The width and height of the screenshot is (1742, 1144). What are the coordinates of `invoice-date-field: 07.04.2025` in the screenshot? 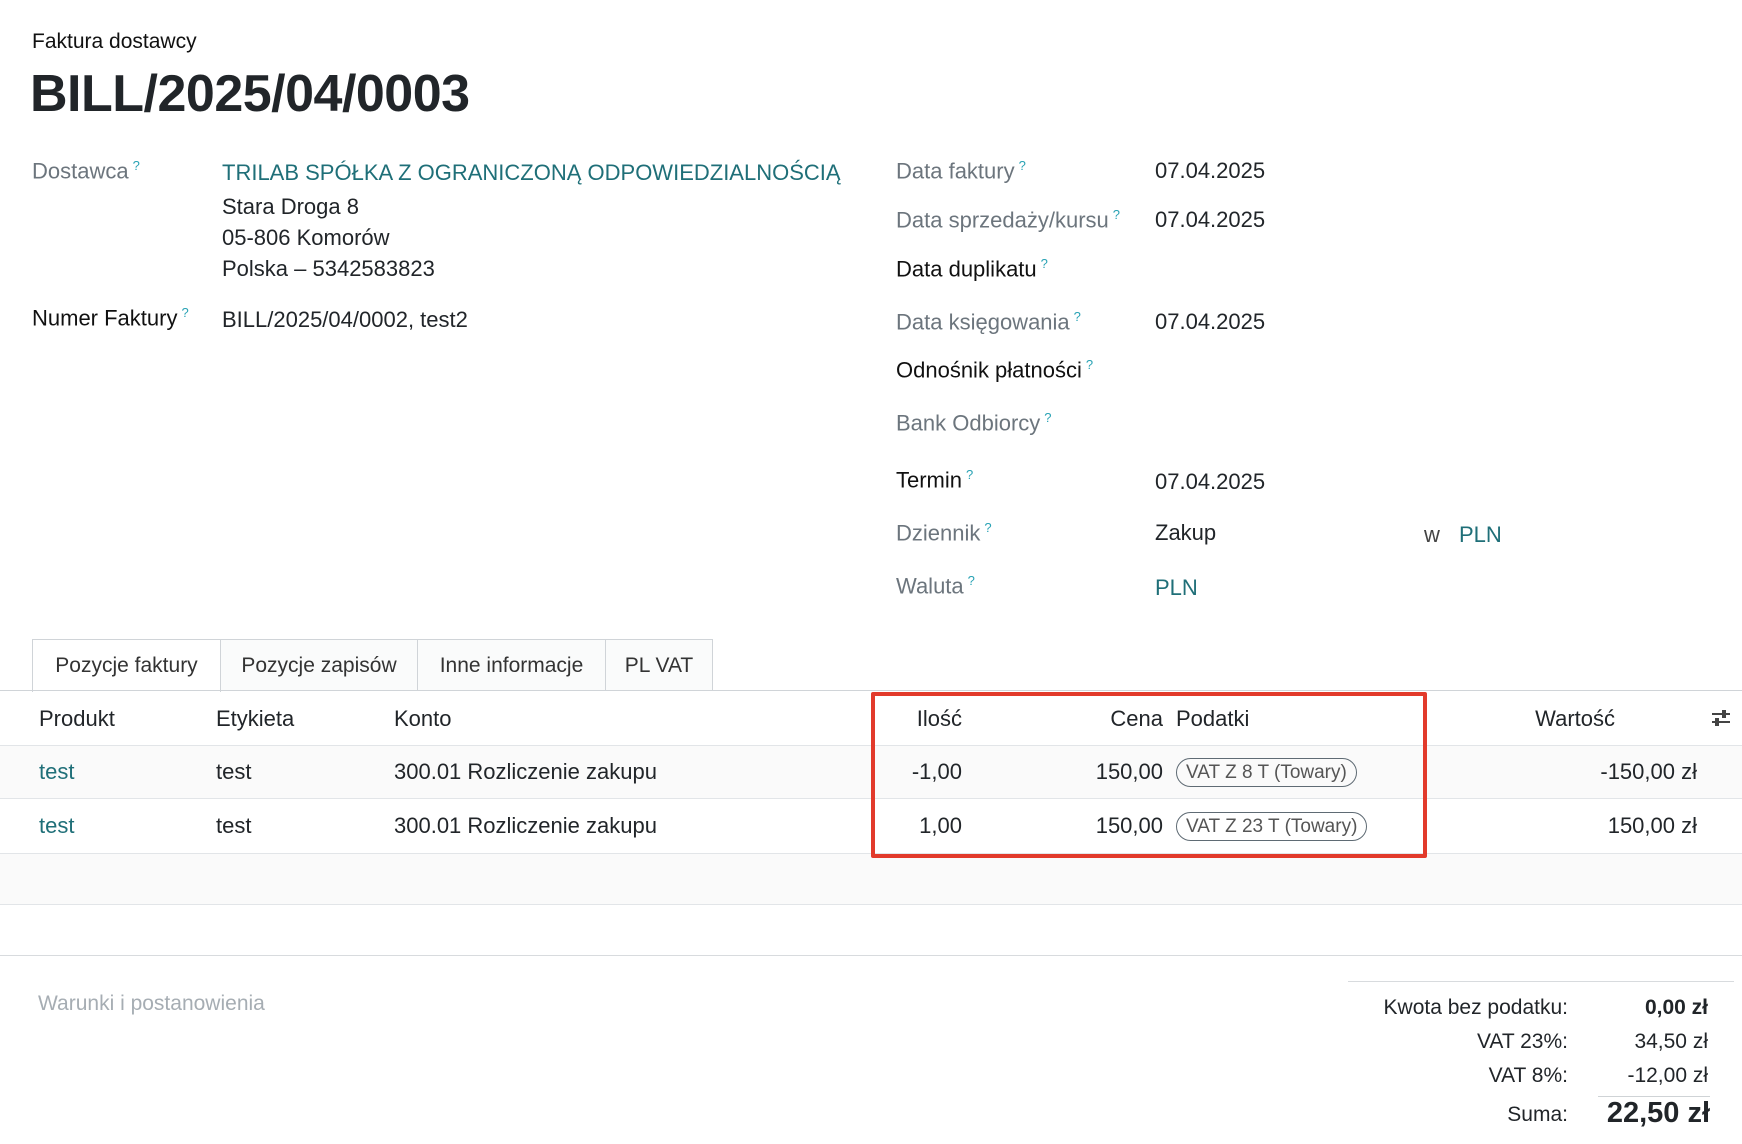 It's located at (1210, 171).